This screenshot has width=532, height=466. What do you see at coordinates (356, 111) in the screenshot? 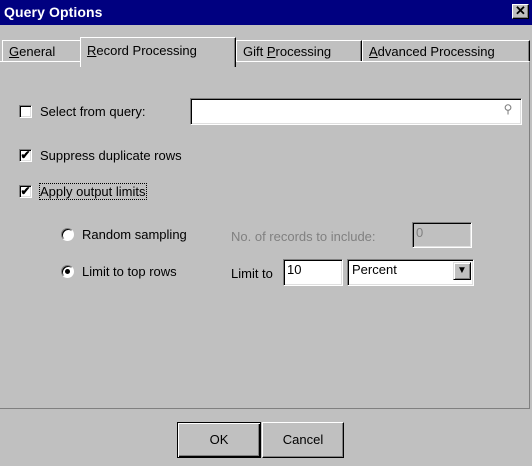
I see `query-field: ⚲` at bounding box center [356, 111].